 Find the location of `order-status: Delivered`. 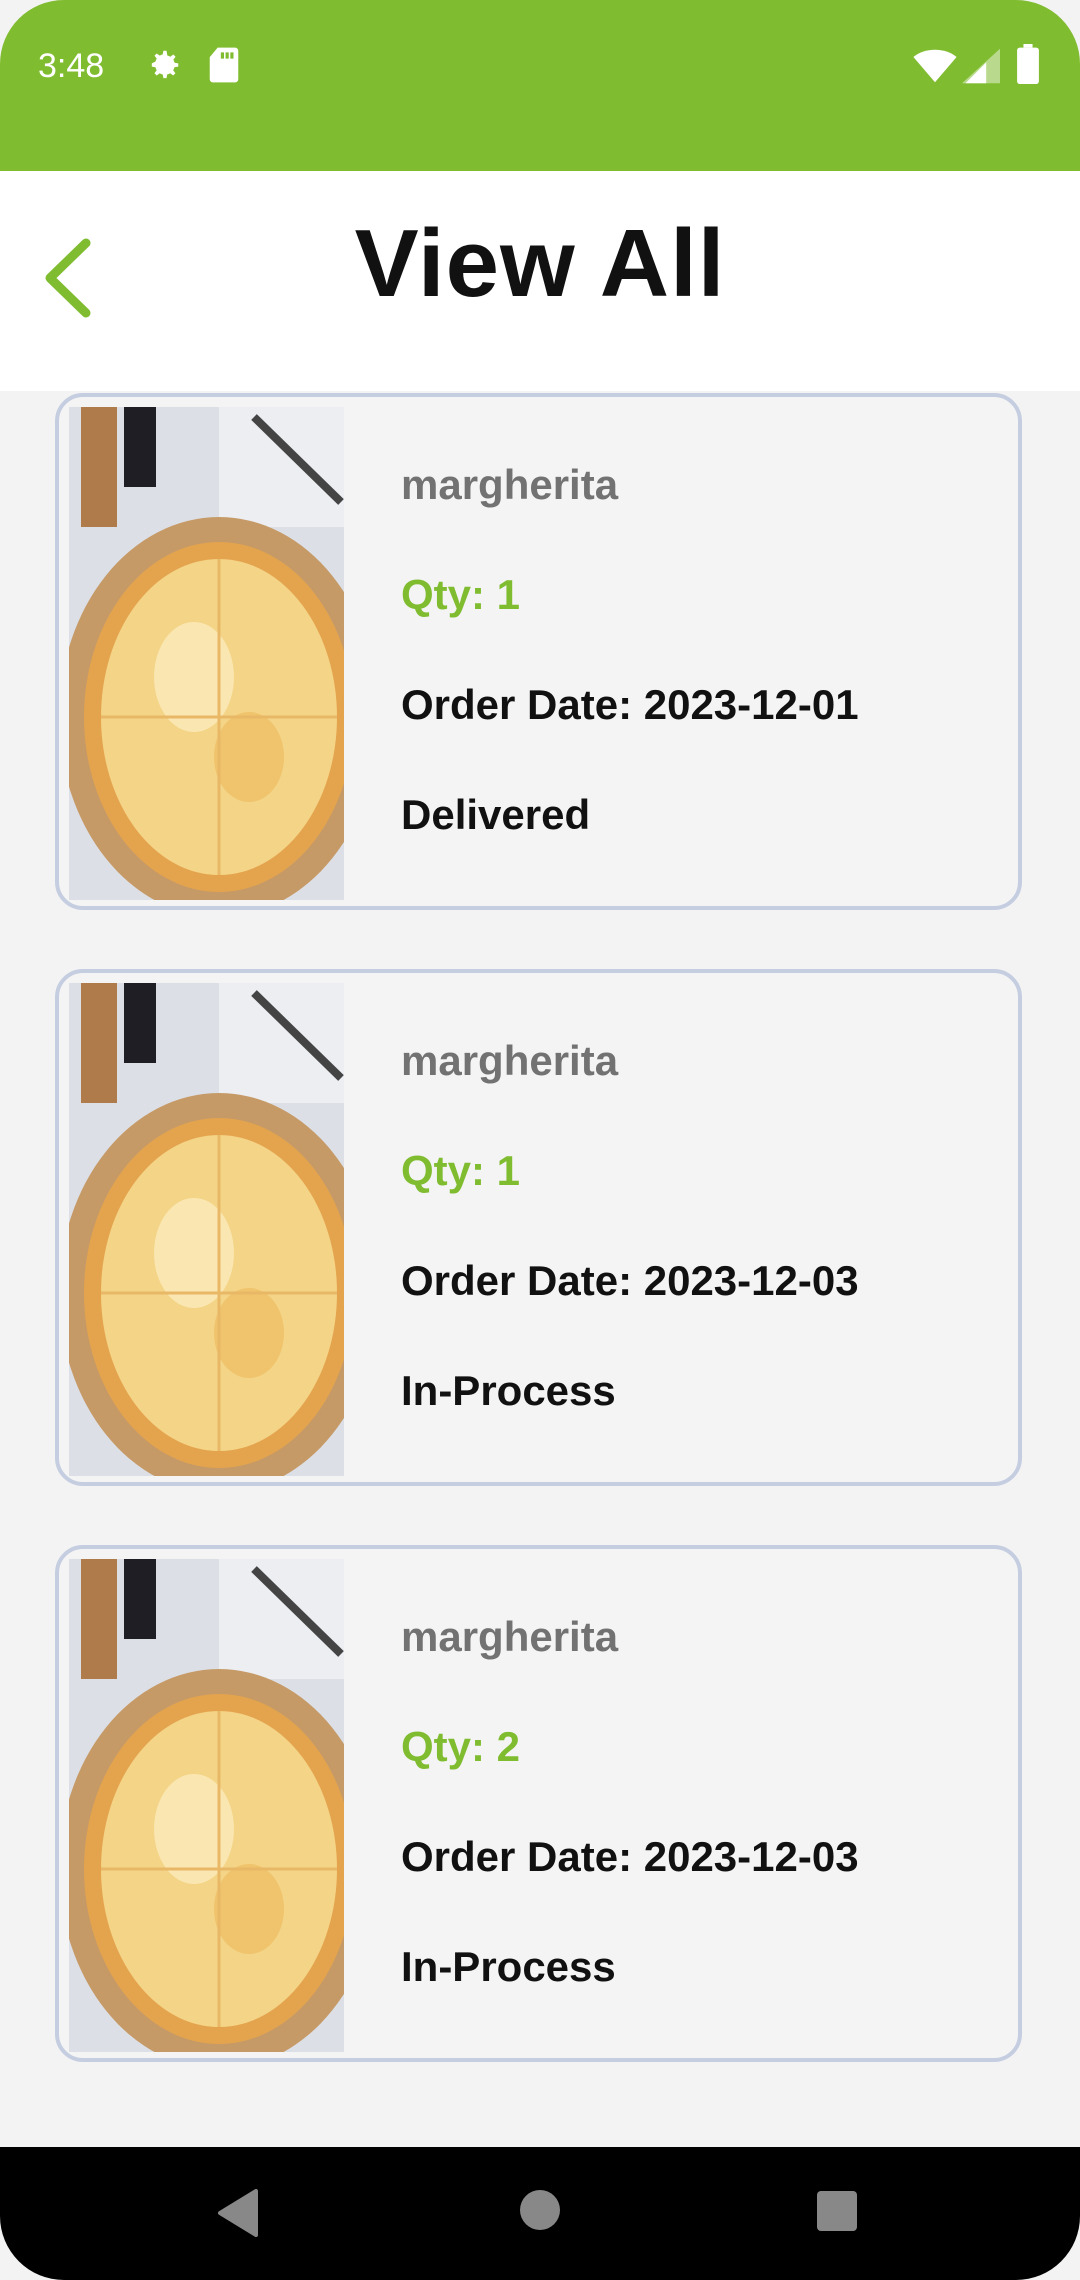

order-status: Delivered is located at coordinates (496, 814).